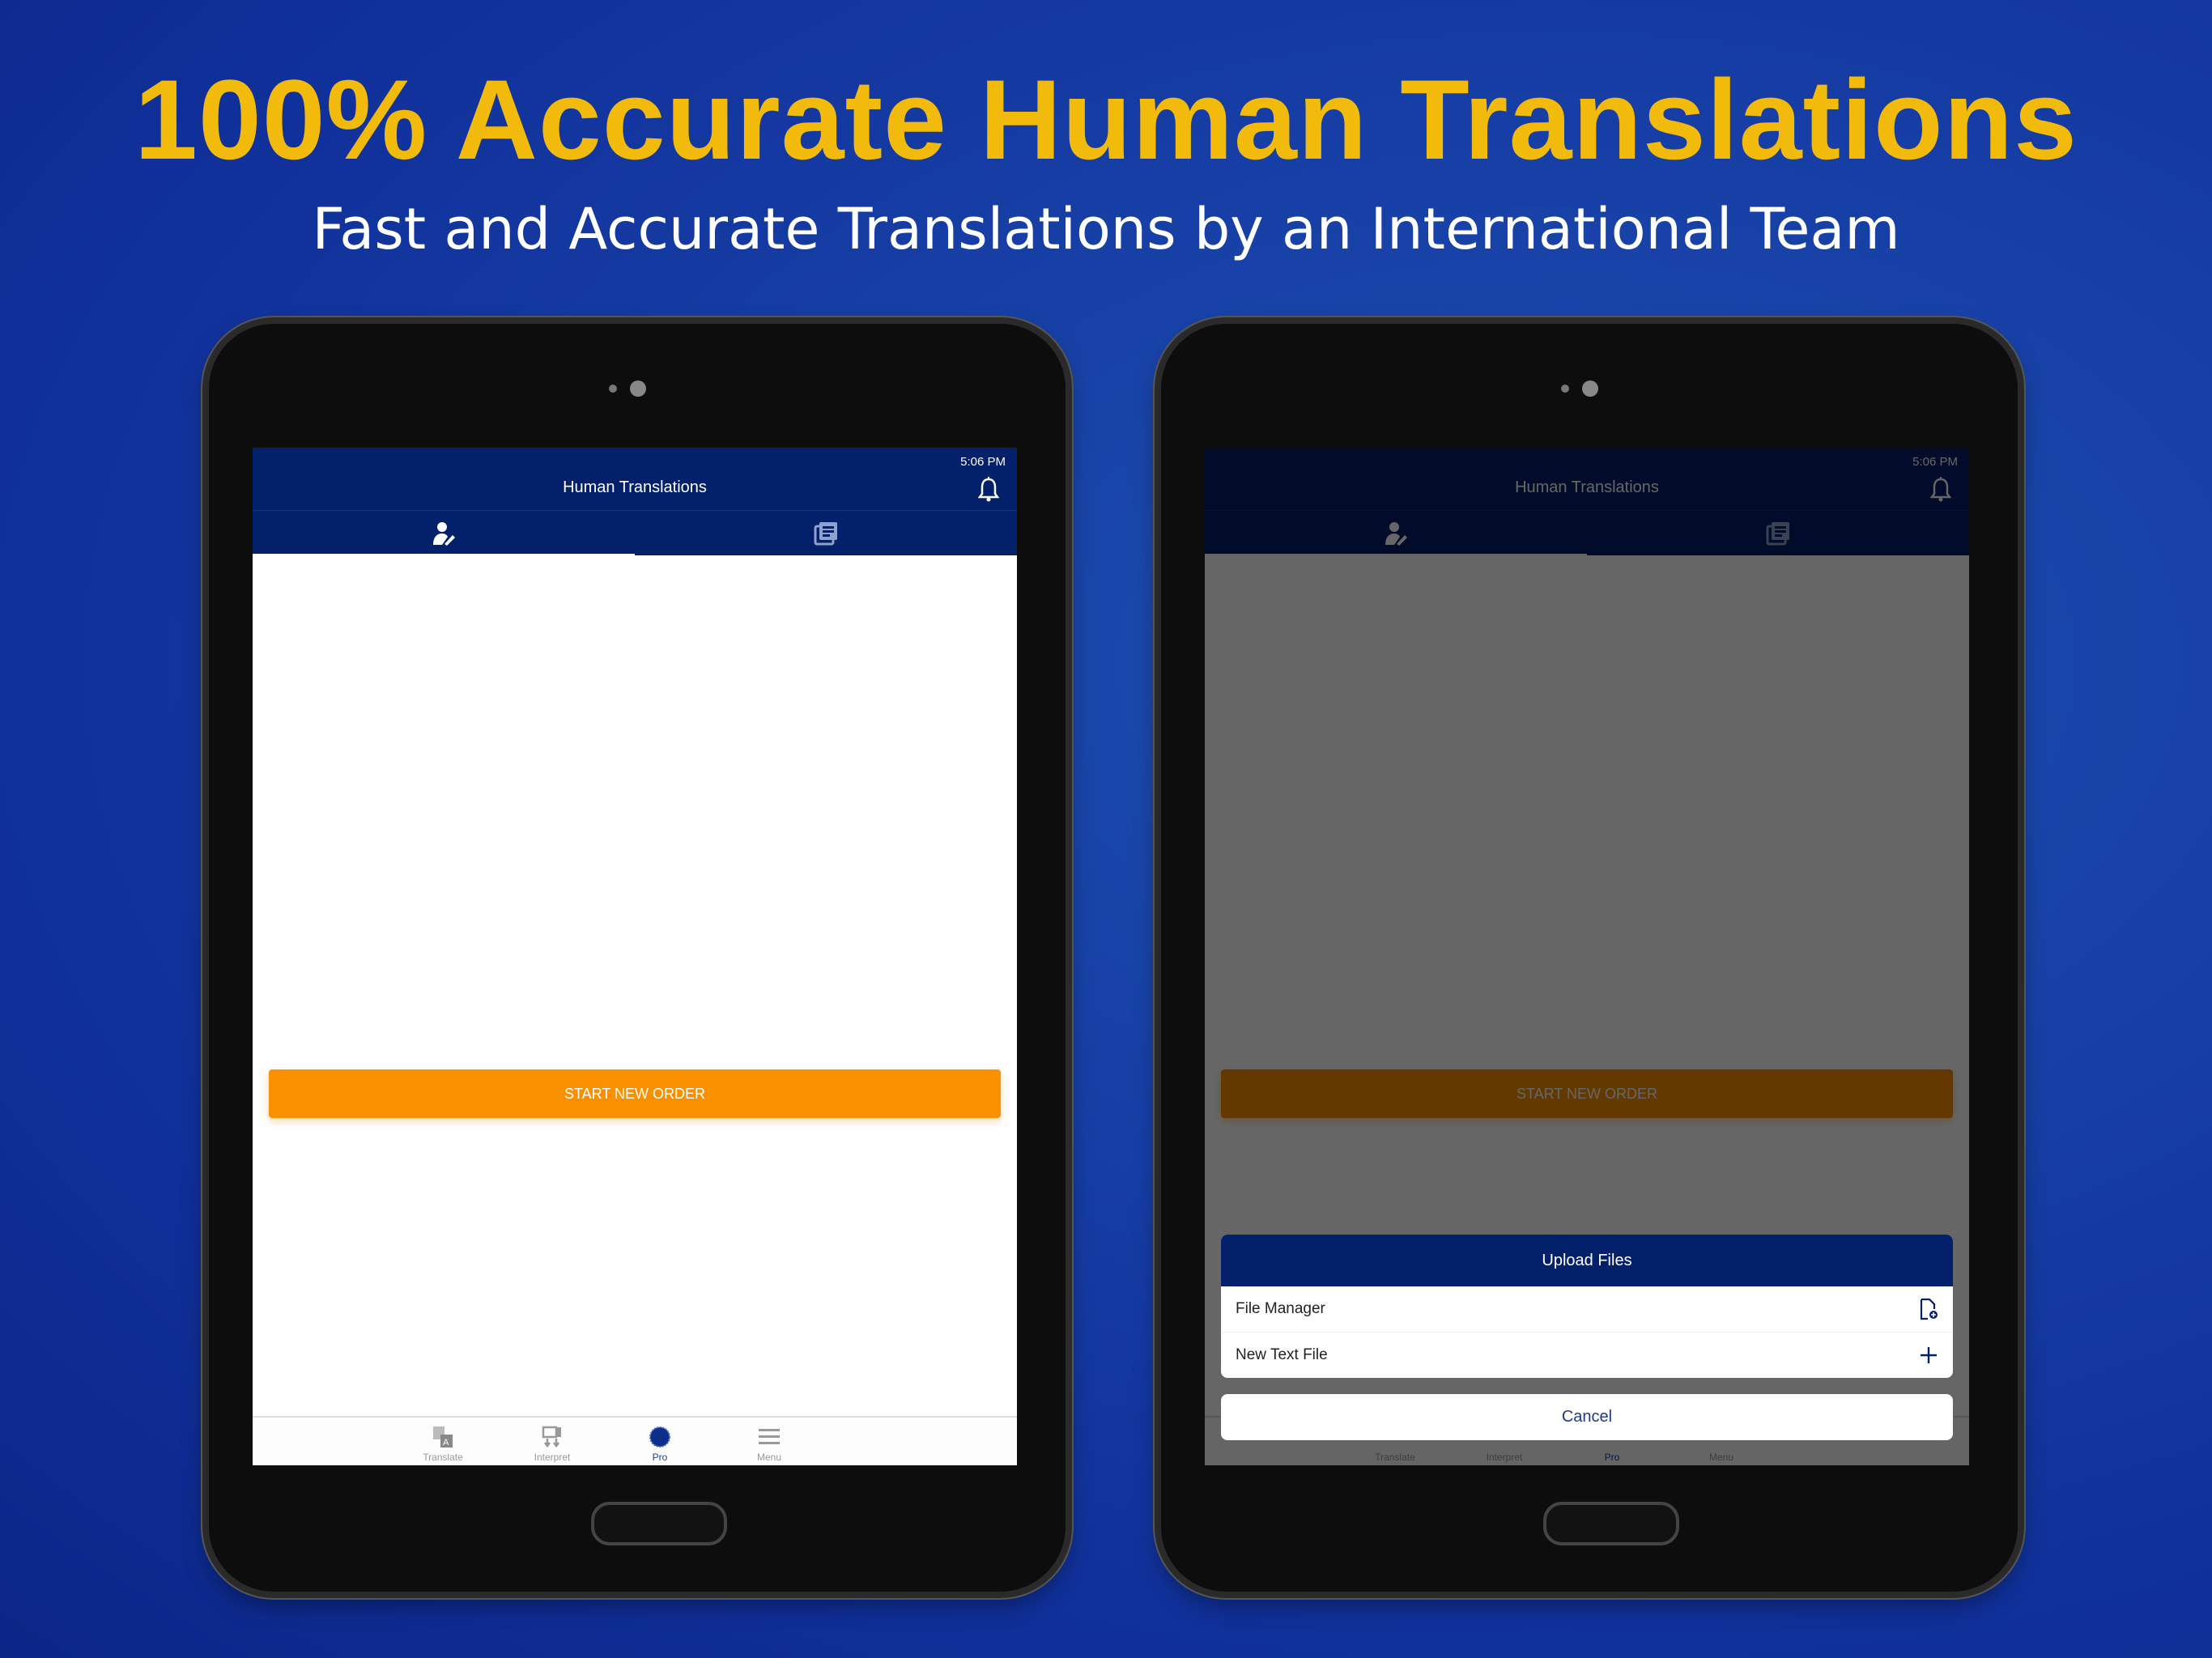 The image size is (2212, 1658). What do you see at coordinates (1280, 1308) in the screenshot?
I see `option-label: File Manager` at bounding box center [1280, 1308].